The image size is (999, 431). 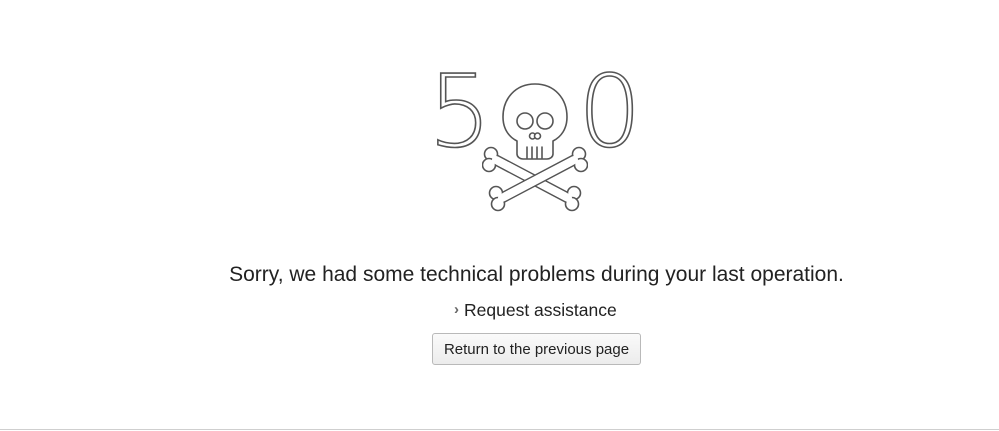 I want to click on error-code-graphic: 5 0, so click(x=535, y=132).